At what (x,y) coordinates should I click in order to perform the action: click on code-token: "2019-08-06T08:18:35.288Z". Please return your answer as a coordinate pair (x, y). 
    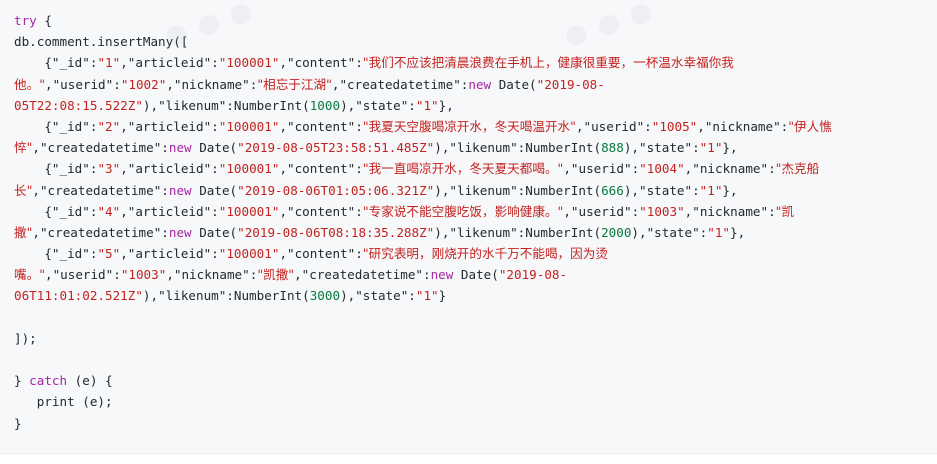
    Looking at the image, I should click on (336, 232).